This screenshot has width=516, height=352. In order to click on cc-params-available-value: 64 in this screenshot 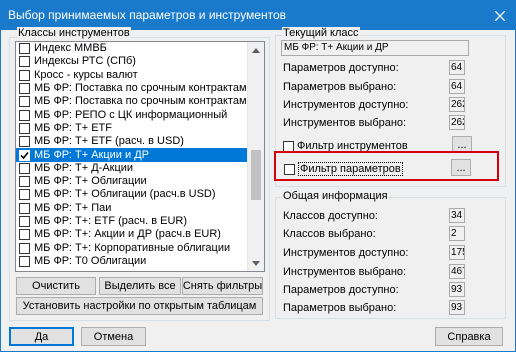, I will do `click(457, 67)`.